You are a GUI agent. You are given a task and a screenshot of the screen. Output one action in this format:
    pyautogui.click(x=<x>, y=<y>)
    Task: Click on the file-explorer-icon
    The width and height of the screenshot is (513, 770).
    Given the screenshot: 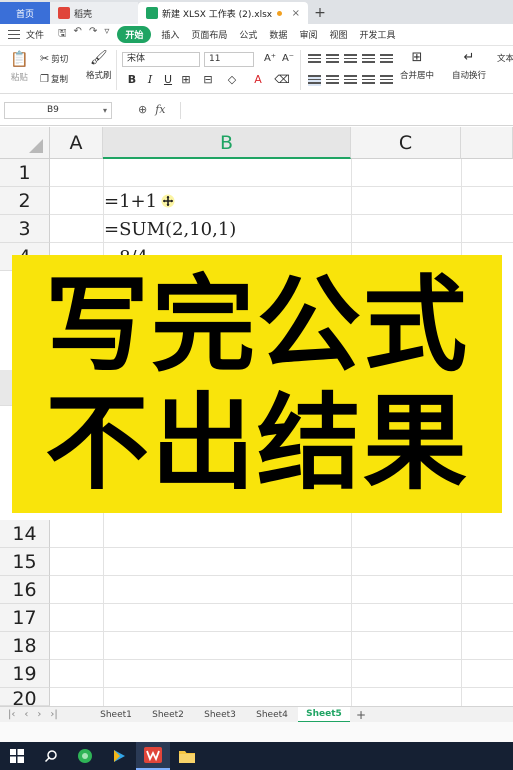 What is the action you would take?
    pyautogui.click(x=187, y=756)
    